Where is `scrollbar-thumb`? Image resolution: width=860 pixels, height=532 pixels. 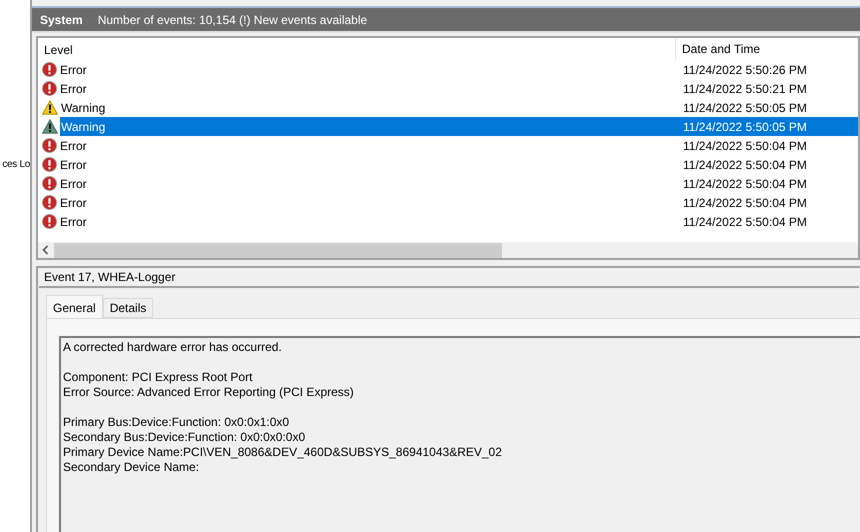 scrollbar-thumb is located at coordinates (278, 250).